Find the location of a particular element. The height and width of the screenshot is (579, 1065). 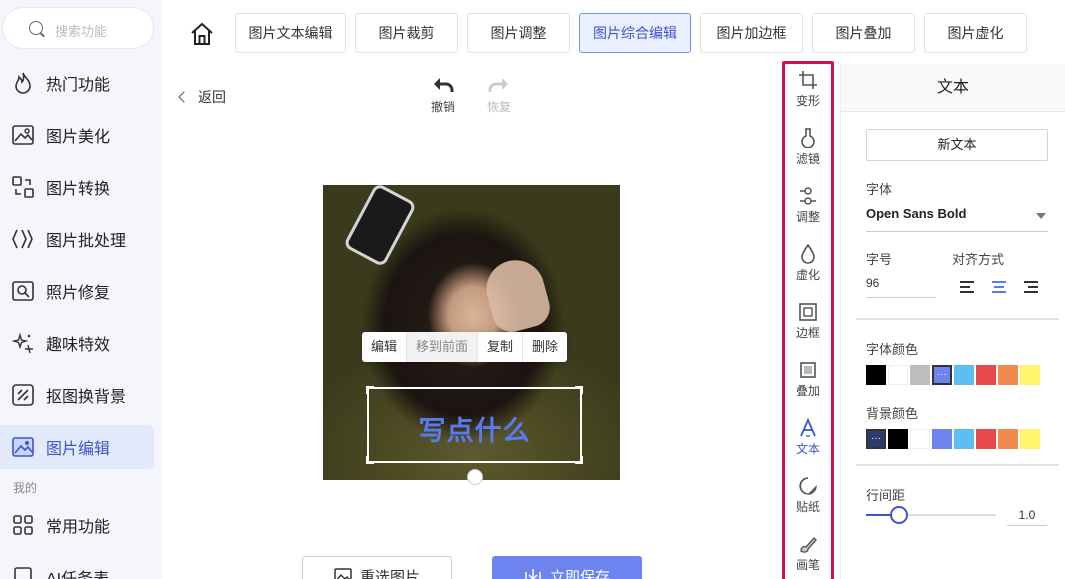

sidebar-item-convert: 图片转换 is located at coordinates (77, 187).